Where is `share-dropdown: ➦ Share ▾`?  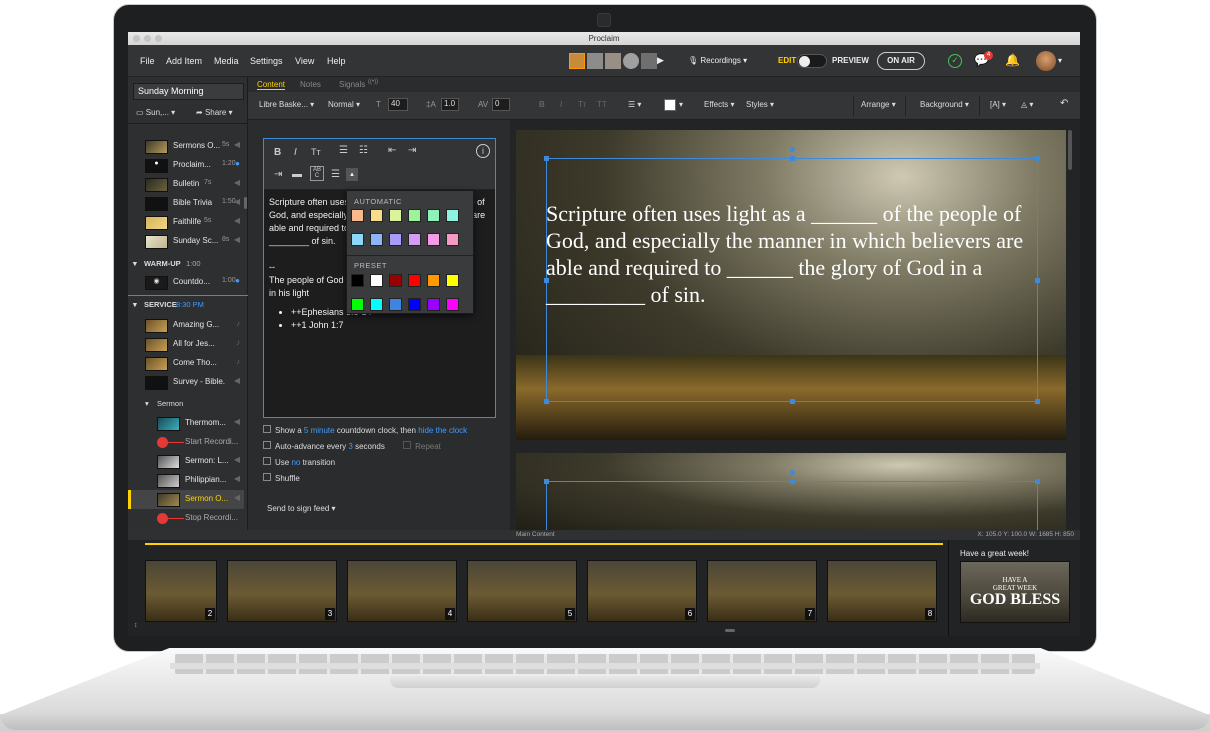
share-dropdown: ➦ Share ▾ is located at coordinates (214, 112).